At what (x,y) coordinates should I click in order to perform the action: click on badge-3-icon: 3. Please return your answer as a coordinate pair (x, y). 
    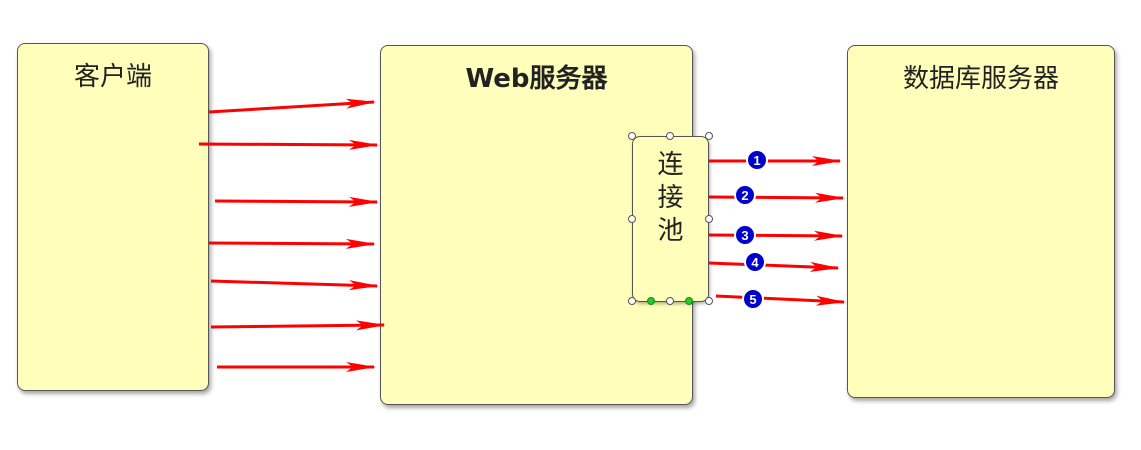
    Looking at the image, I should click on (745, 235).